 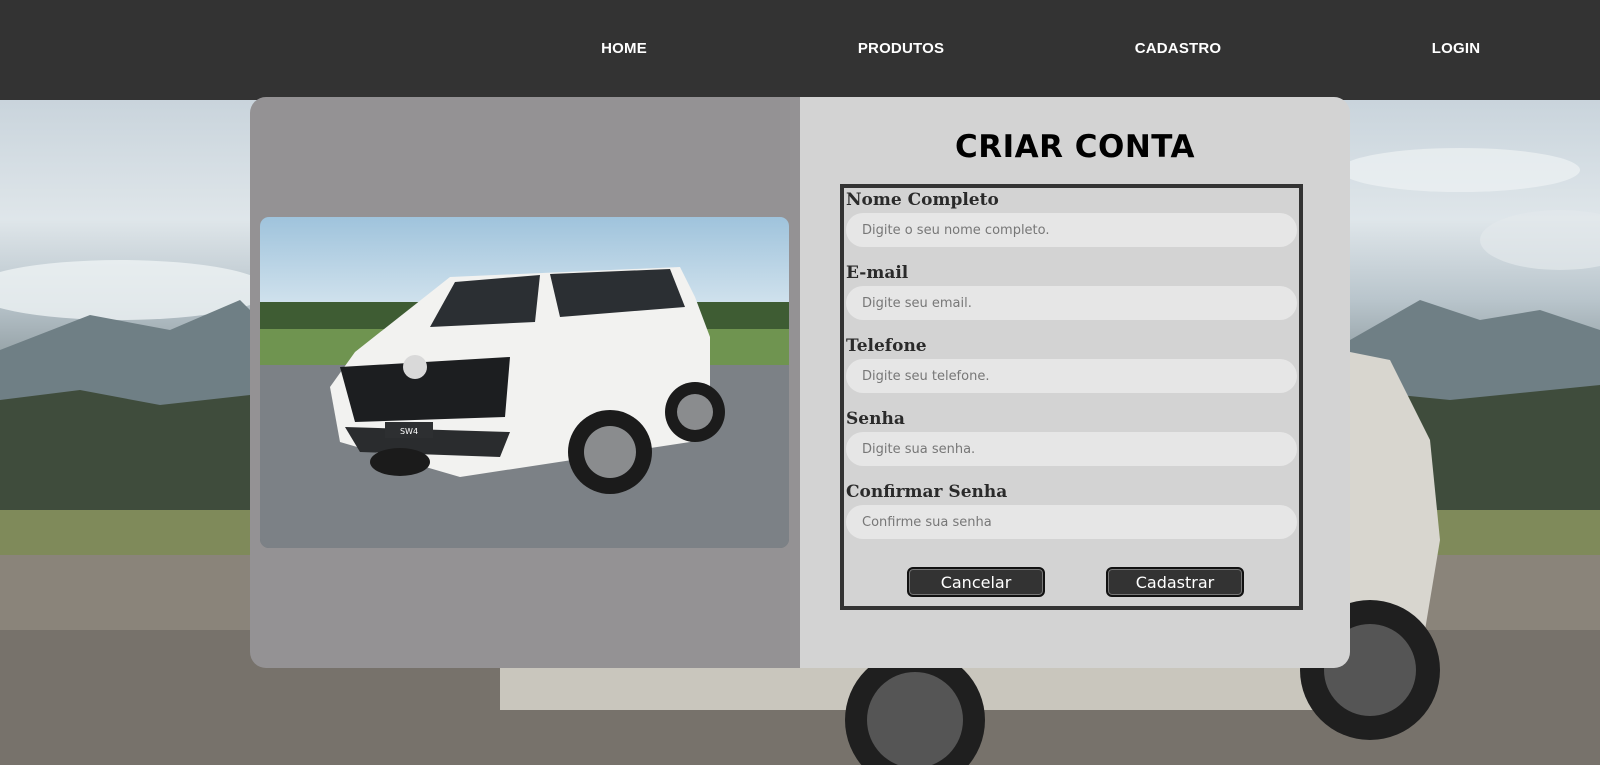 What do you see at coordinates (1071, 303) in the screenshot?
I see `email-input` at bounding box center [1071, 303].